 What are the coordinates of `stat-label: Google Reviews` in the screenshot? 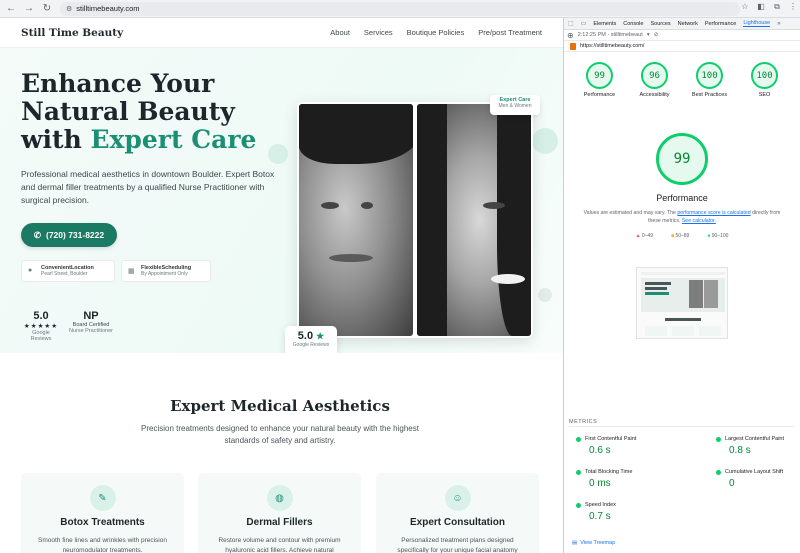 It's located at (41, 336).